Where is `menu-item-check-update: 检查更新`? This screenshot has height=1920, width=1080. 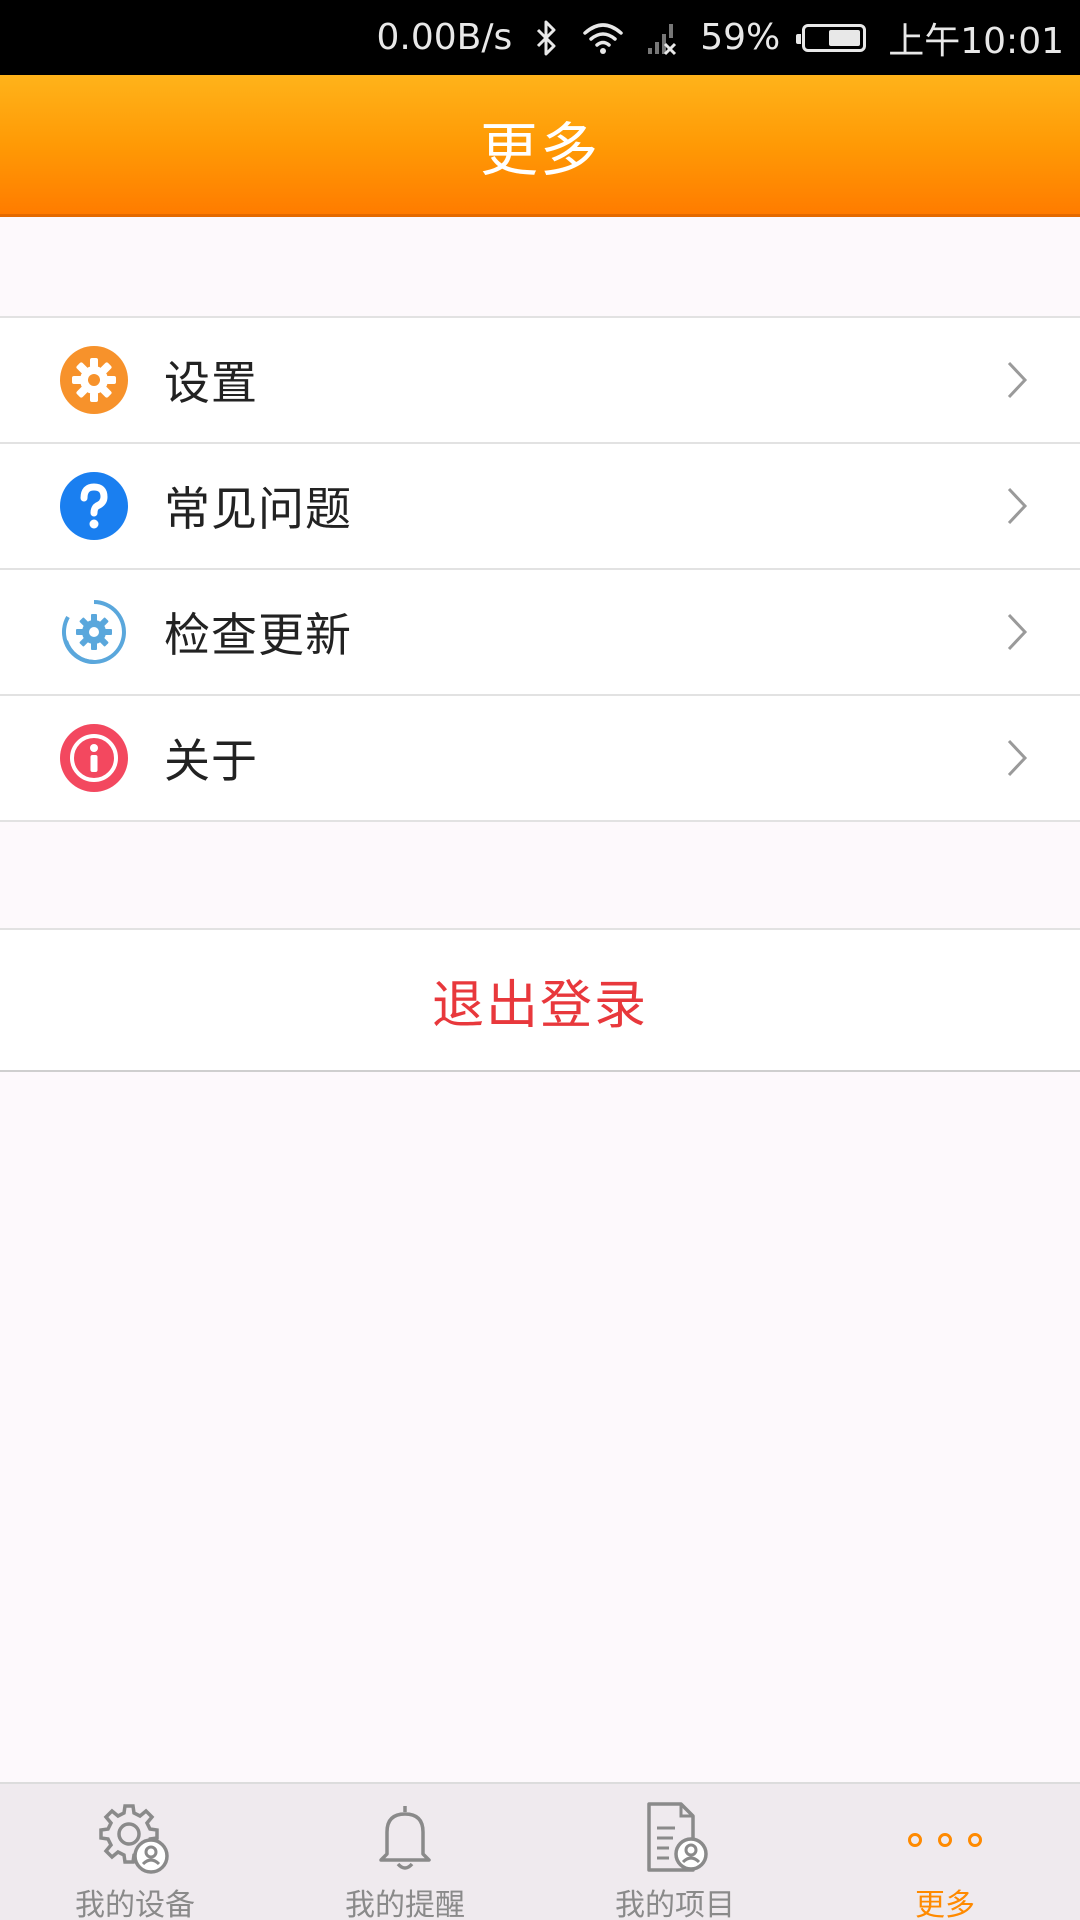
menu-item-check-update: 检查更新 is located at coordinates (540, 633).